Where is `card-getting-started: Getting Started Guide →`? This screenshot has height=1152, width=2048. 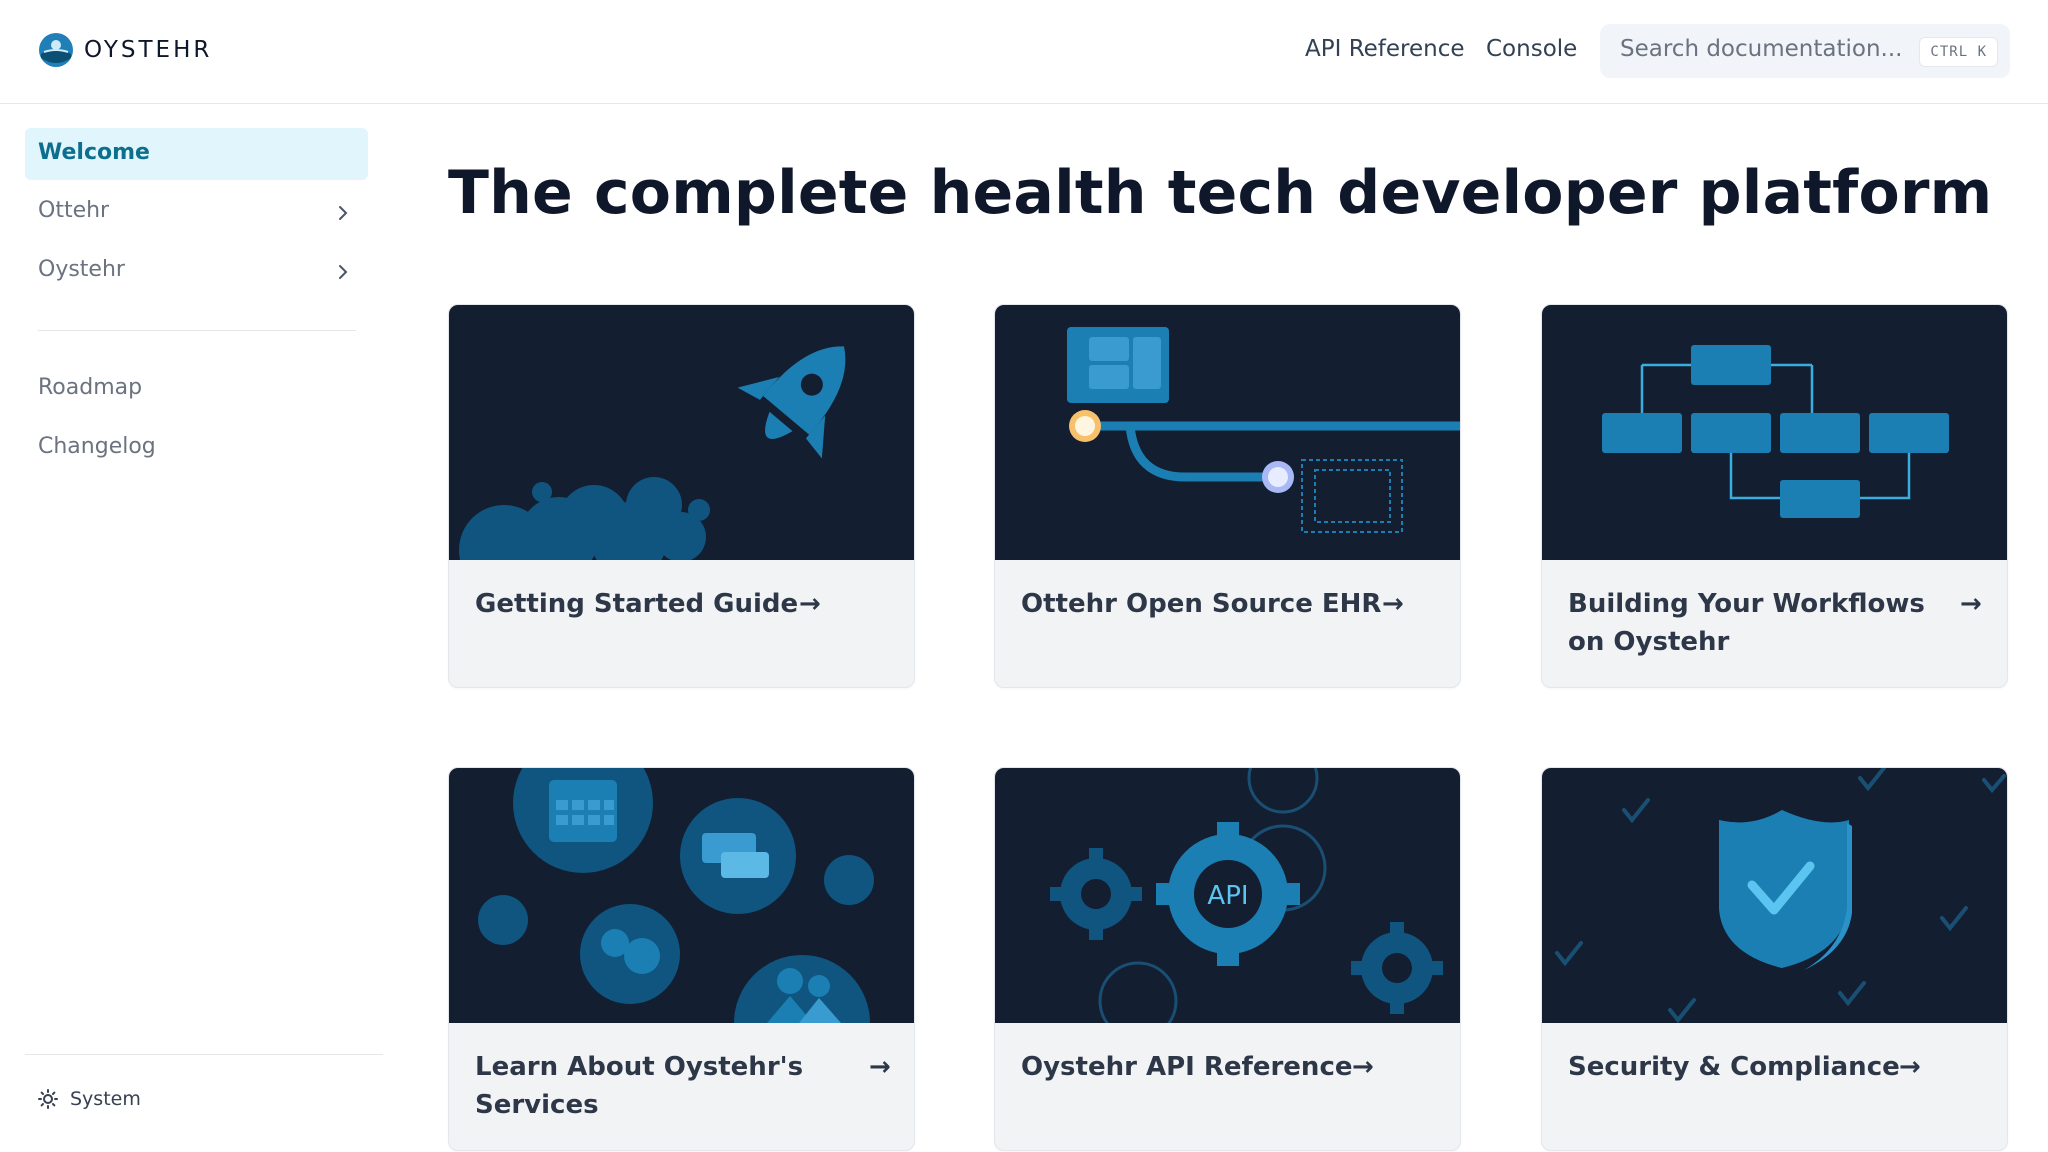 card-getting-started: Getting Started Guide → is located at coordinates (681, 496).